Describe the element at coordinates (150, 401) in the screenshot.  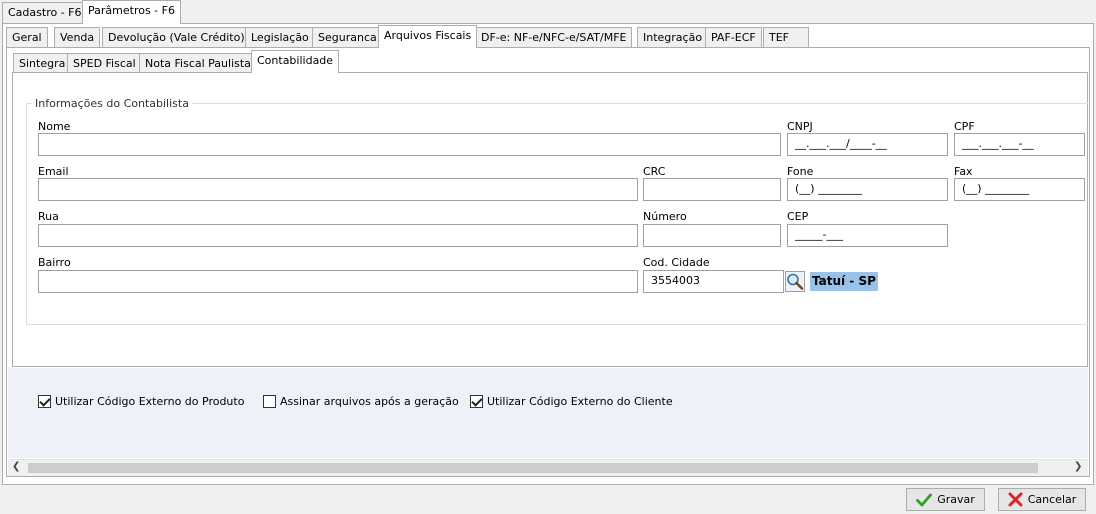
I see `cod-ext-produto-label: Utilizar Código Externo do Produto` at that location.